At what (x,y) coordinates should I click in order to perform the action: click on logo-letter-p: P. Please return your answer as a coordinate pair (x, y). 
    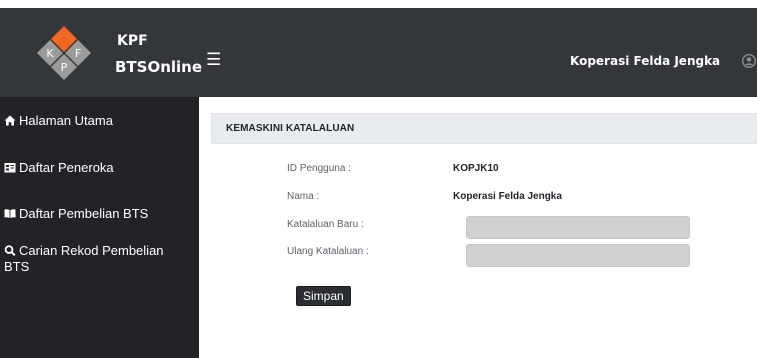
    Looking at the image, I should click on (64, 67).